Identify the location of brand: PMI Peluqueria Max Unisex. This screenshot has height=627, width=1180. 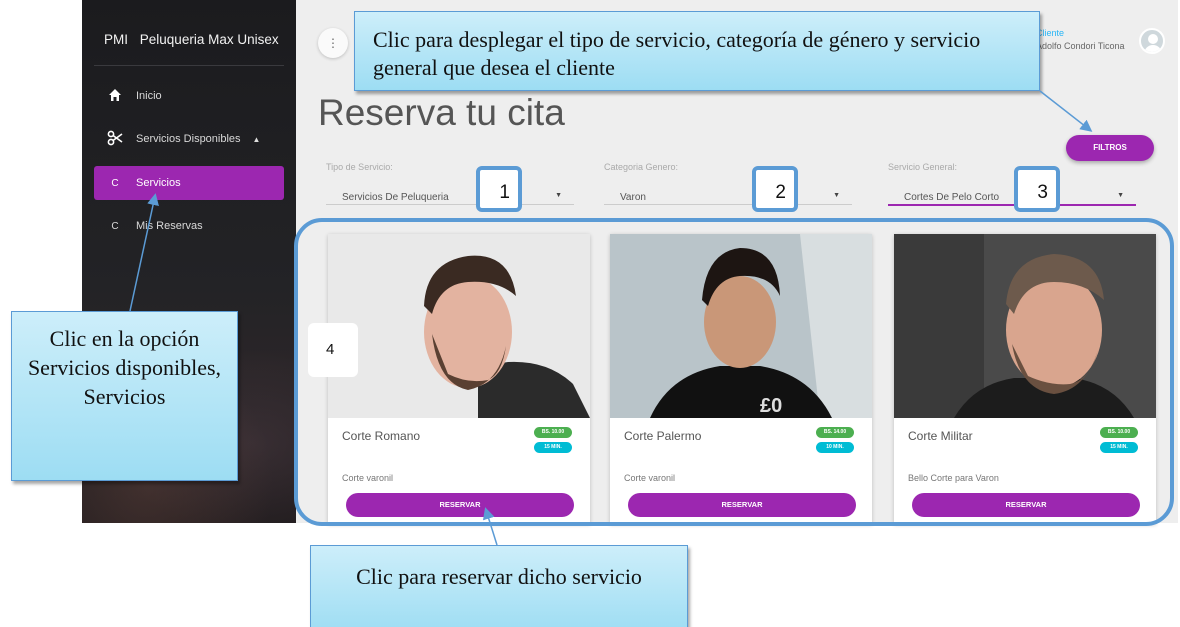
(191, 39).